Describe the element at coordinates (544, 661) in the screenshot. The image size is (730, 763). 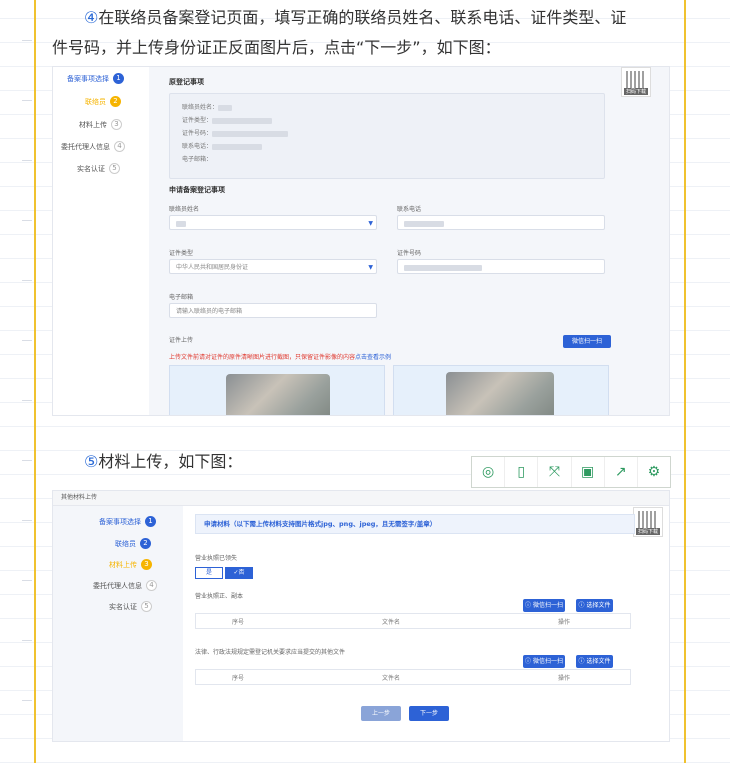
I see `wechat-scan-button-2: ⓘ 微信扫一扫` at that location.